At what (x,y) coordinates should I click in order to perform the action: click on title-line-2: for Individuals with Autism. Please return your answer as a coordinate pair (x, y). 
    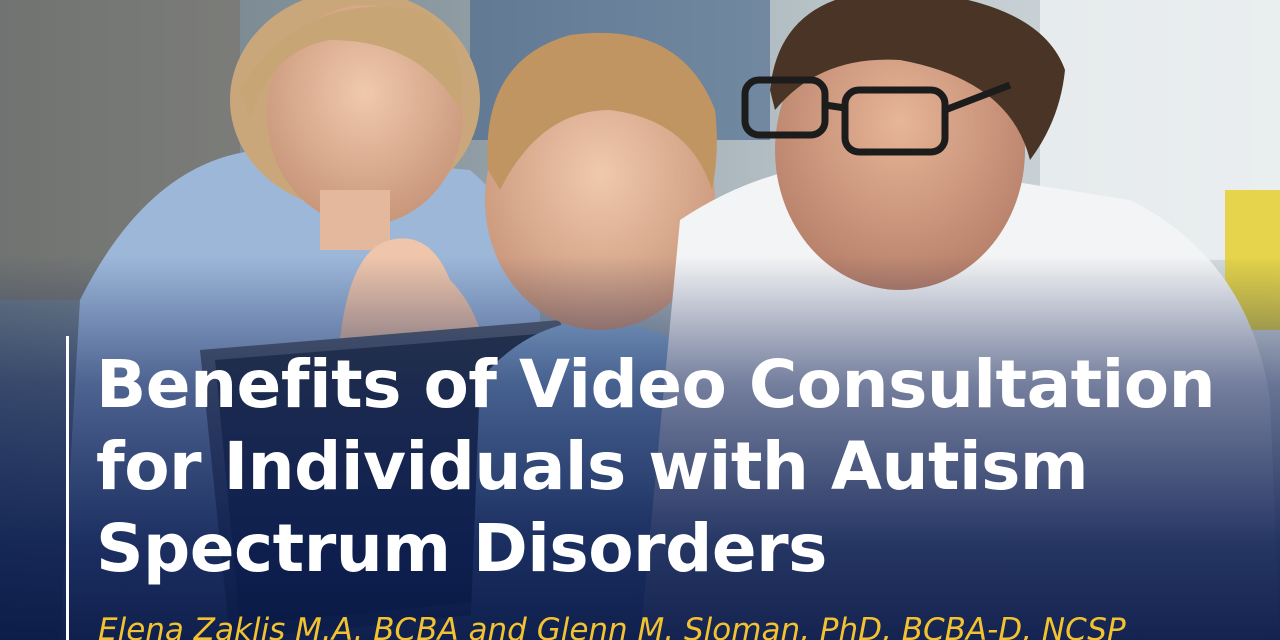
    Looking at the image, I should click on (592, 466).